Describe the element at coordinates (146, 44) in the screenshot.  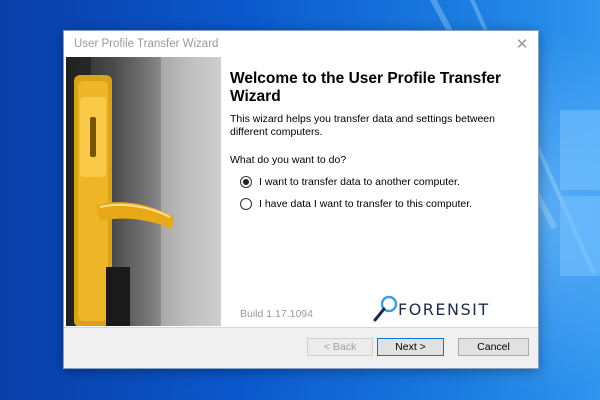
I see `window-title: User Profile Transfer Wizard` at that location.